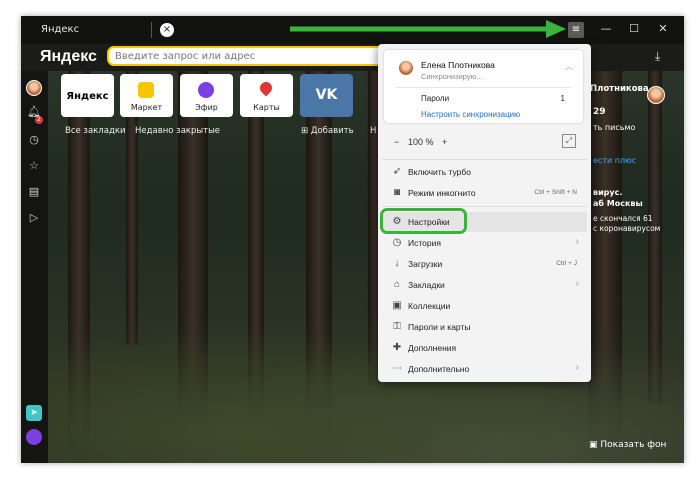 The image size is (700, 478). I want to click on passwords-label: Пароли, so click(435, 98).